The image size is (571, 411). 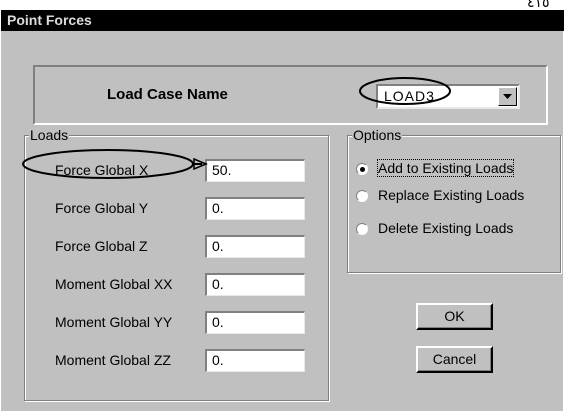 What do you see at coordinates (409, 96) in the screenshot?
I see `load-case-value: LOAD3` at bounding box center [409, 96].